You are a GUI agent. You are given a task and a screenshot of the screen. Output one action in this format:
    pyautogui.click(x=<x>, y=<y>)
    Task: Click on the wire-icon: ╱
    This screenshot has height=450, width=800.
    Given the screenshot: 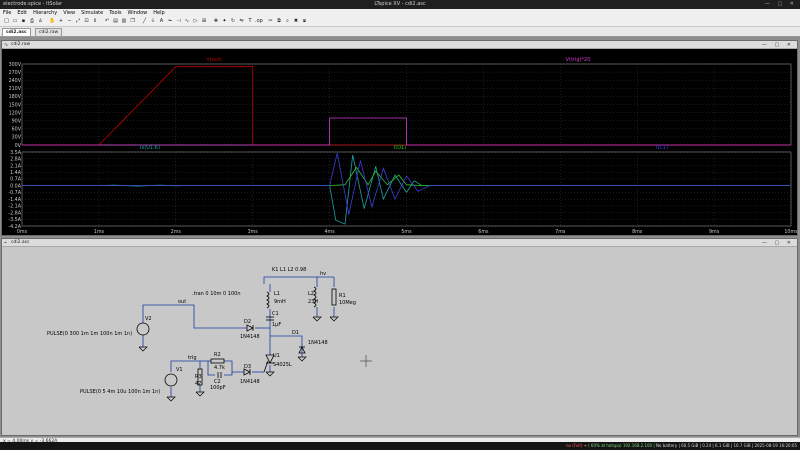 What is the action you would take?
    pyautogui.click(x=144, y=21)
    